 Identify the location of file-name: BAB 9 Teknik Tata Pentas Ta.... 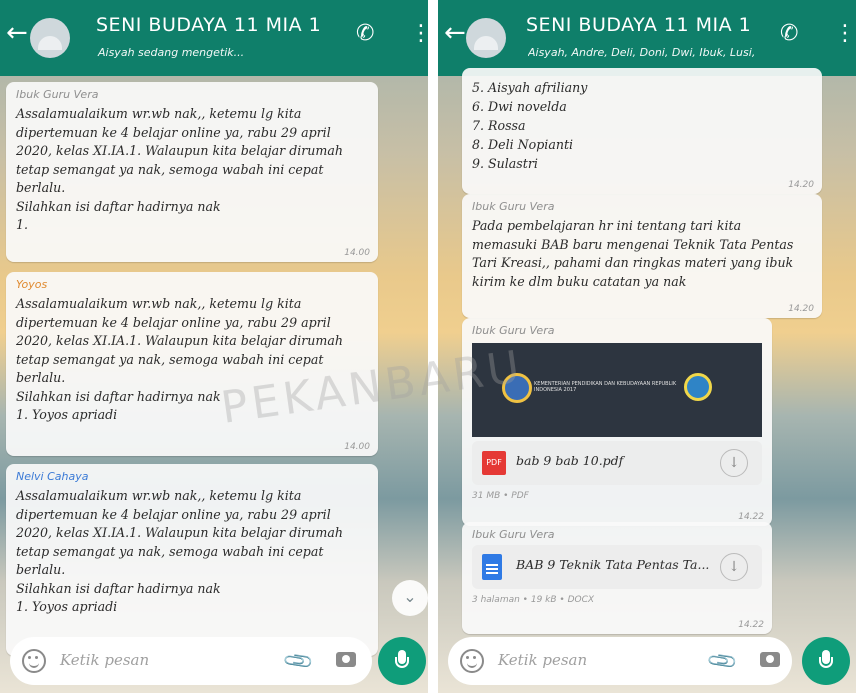
(613, 564).